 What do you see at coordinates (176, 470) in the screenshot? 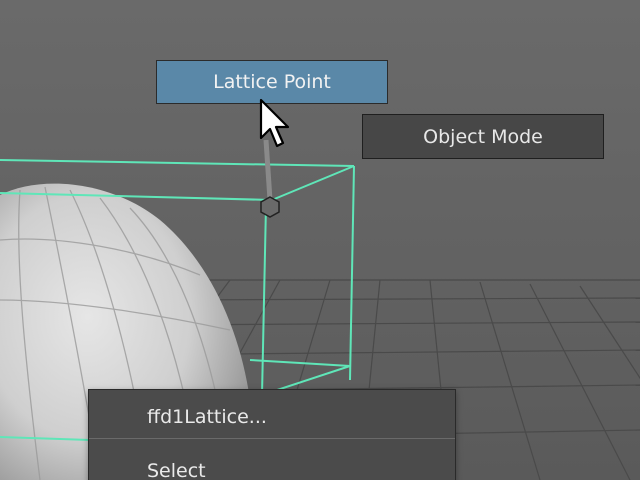
I see `menu-item-select: Select` at bounding box center [176, 470].